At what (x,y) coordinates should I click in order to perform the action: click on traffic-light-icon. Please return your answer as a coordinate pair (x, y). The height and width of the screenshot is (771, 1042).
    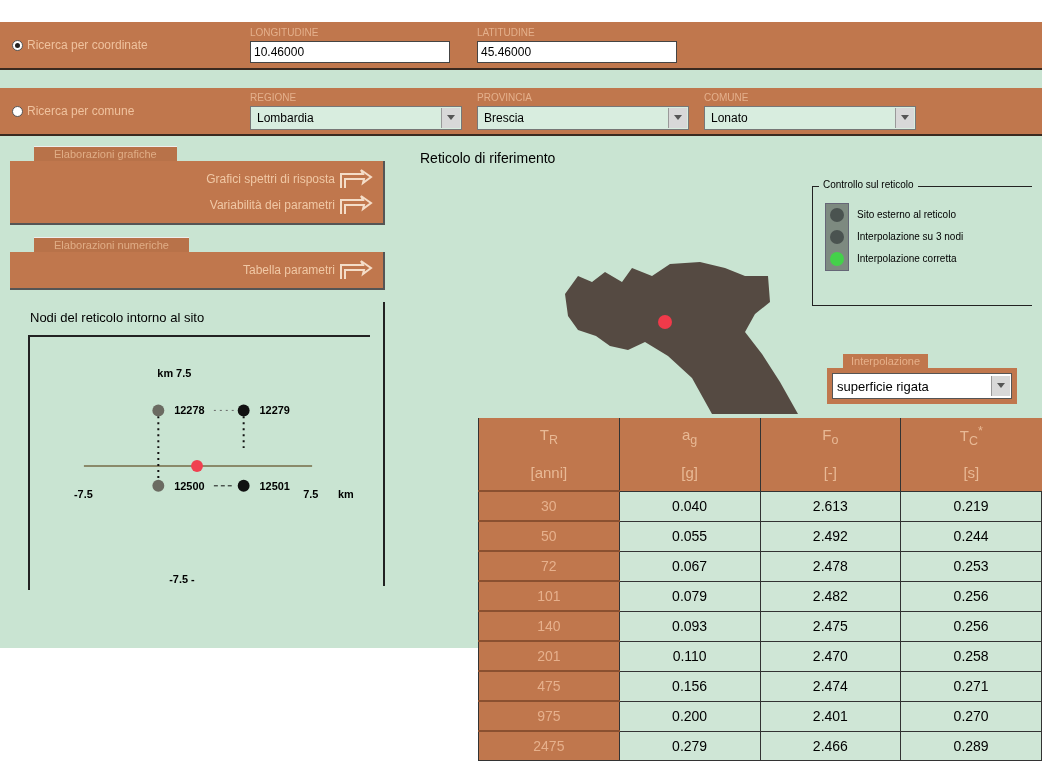
    Looking at the image, I should click on (837, 237).